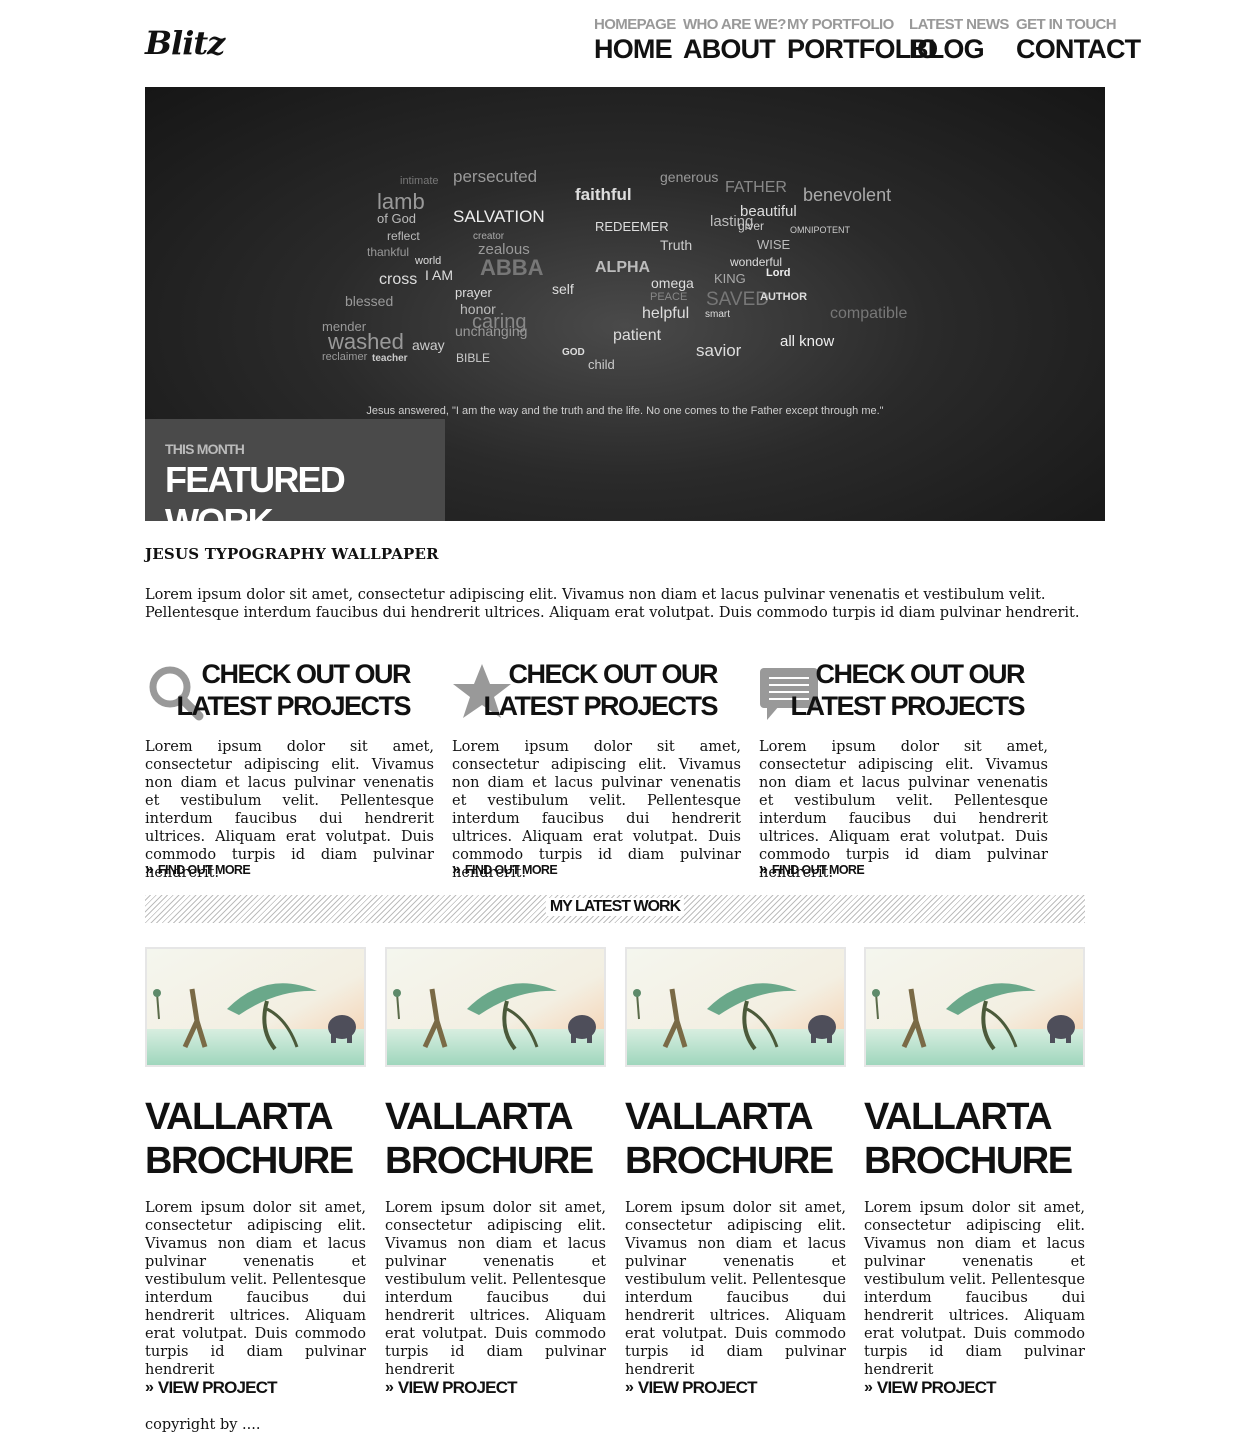  What do you see at coordinates (388, 252) in the screenshot?
I see `hero-word: thankful` at bounding box center [388, 252].